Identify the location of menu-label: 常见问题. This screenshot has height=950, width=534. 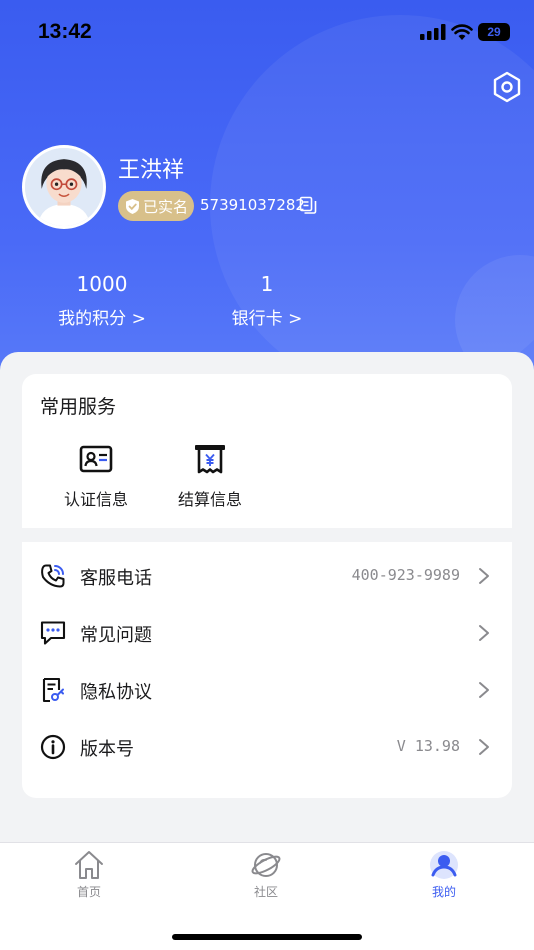
(116, 635).